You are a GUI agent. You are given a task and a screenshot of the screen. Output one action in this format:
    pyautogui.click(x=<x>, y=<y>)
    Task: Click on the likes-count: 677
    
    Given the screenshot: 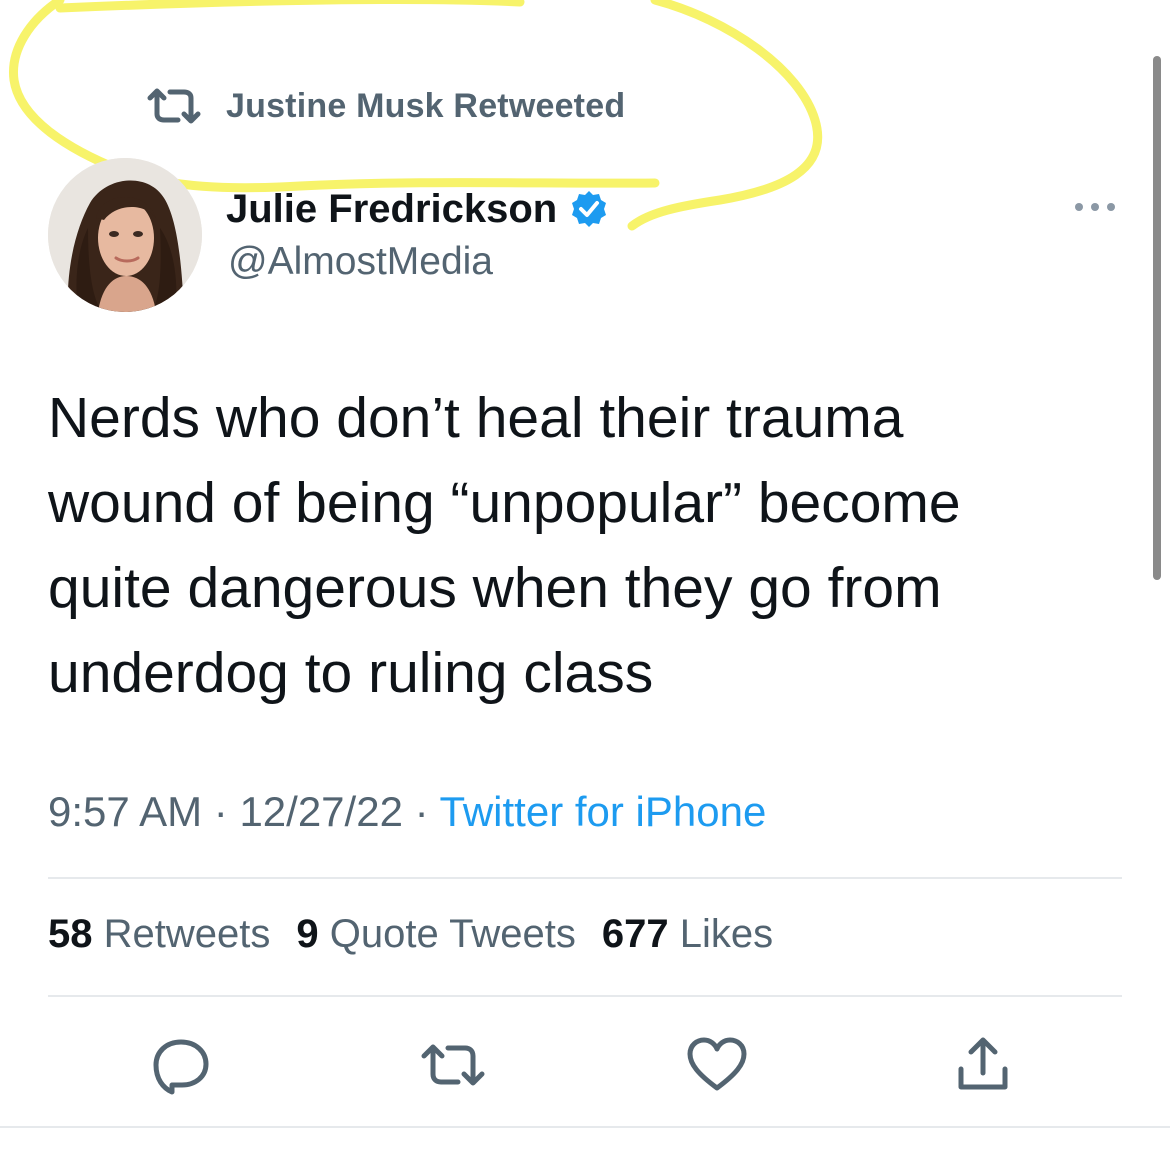 What is the action you would take?
    pyautogui.click(x=635, y=934)
    